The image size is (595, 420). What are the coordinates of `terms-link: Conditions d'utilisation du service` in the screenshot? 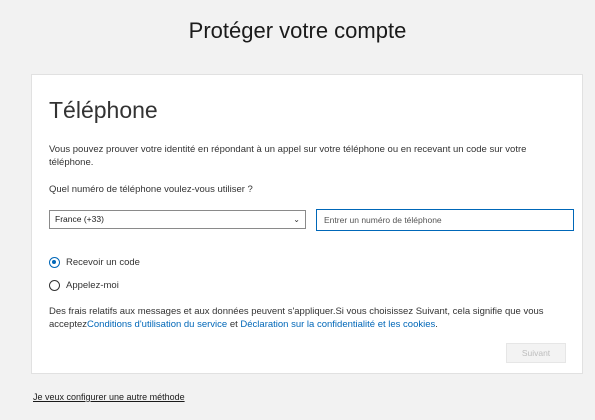 It's located at (157, 324).